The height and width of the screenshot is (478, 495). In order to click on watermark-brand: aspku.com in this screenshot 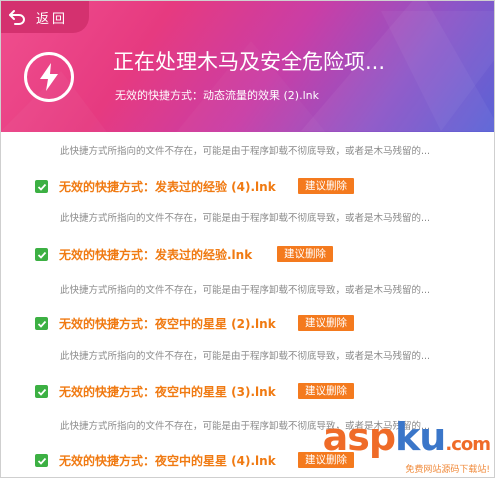, I will do `click(406, 439)`.